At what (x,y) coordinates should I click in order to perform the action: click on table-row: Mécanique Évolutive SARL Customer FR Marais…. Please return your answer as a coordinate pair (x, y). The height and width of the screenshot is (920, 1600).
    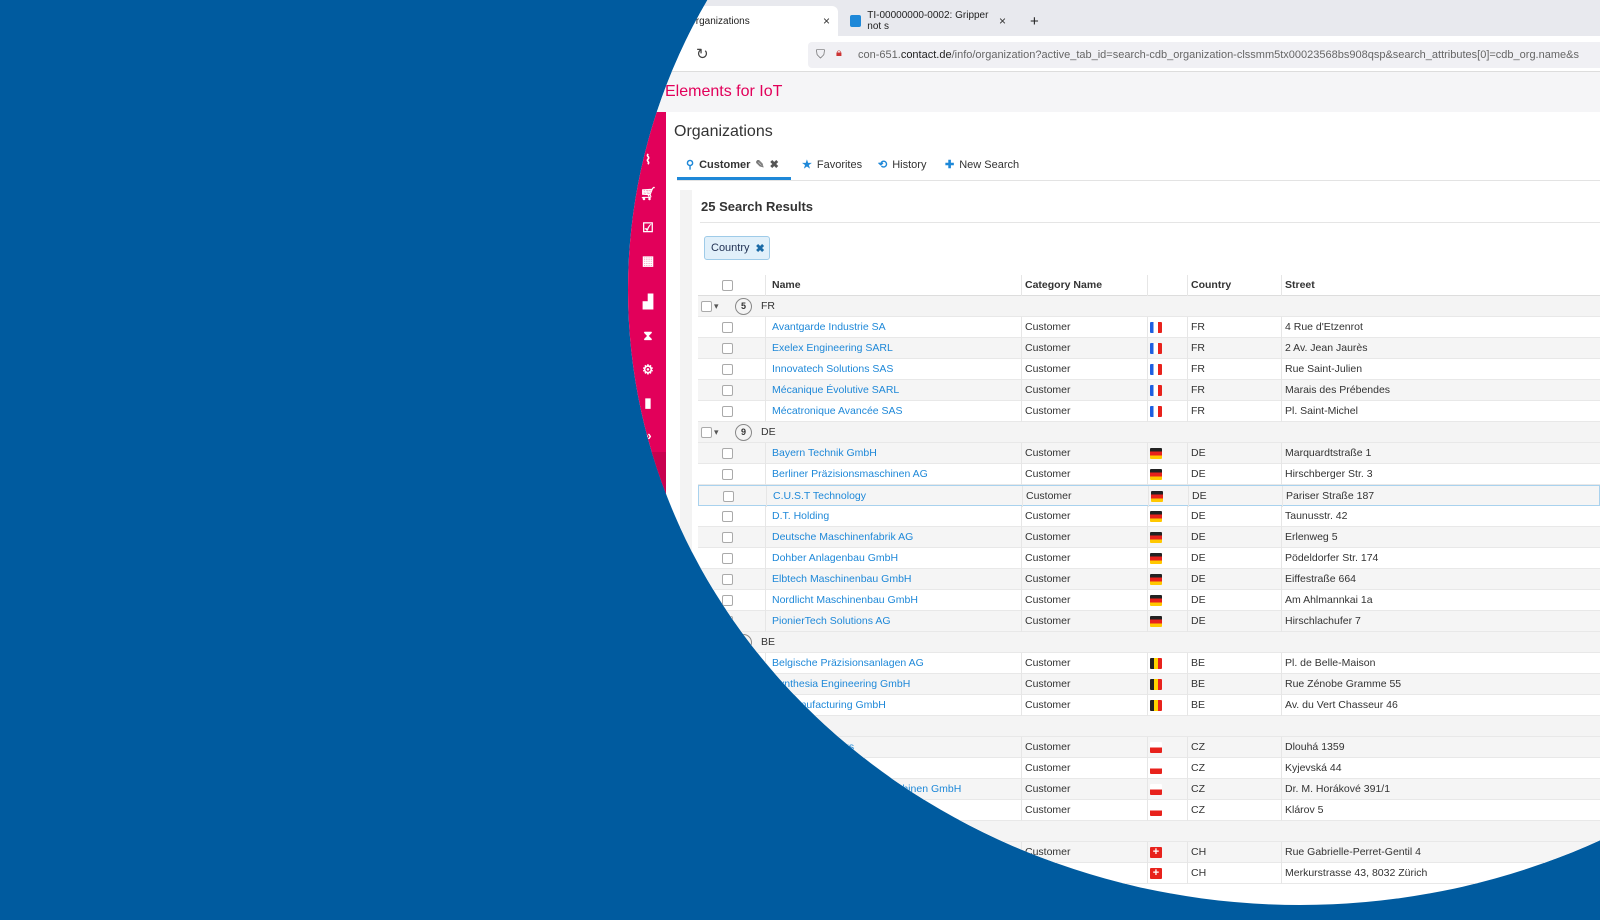
    Looking at the image, I should click on (1149, 390).